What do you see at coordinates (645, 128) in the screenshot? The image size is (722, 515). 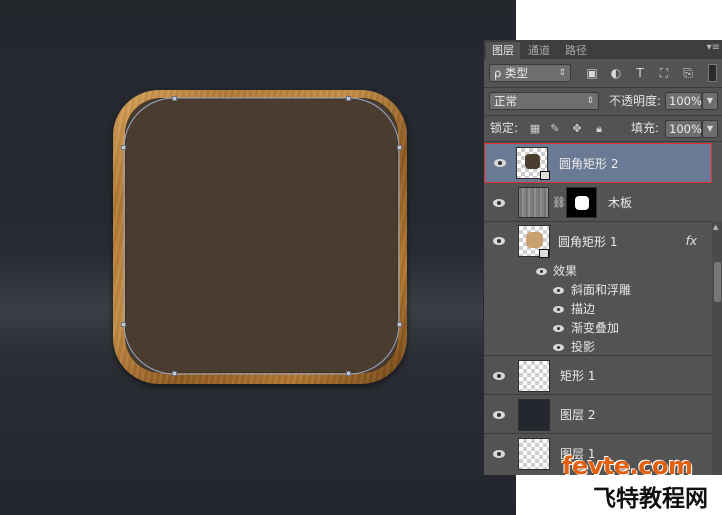 I see `fill-label: 填充:` at bounding box center [645, 128].